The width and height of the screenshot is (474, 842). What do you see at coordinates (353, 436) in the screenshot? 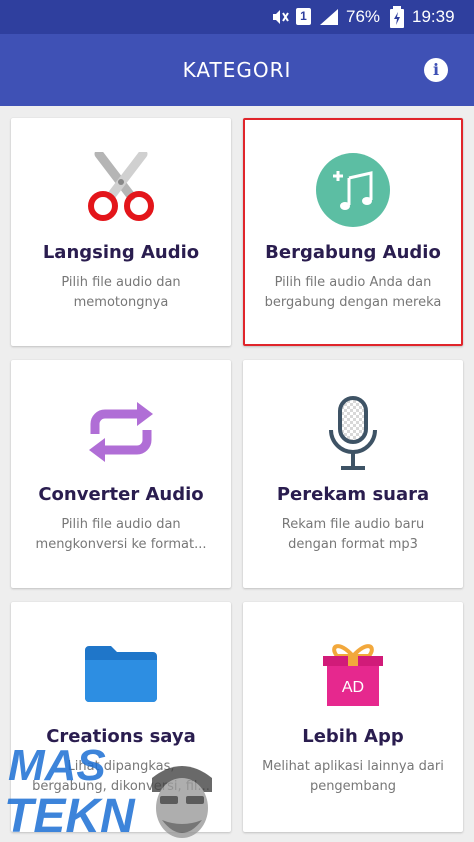
I see `microphone-icon` at bounding box center [353, 436].